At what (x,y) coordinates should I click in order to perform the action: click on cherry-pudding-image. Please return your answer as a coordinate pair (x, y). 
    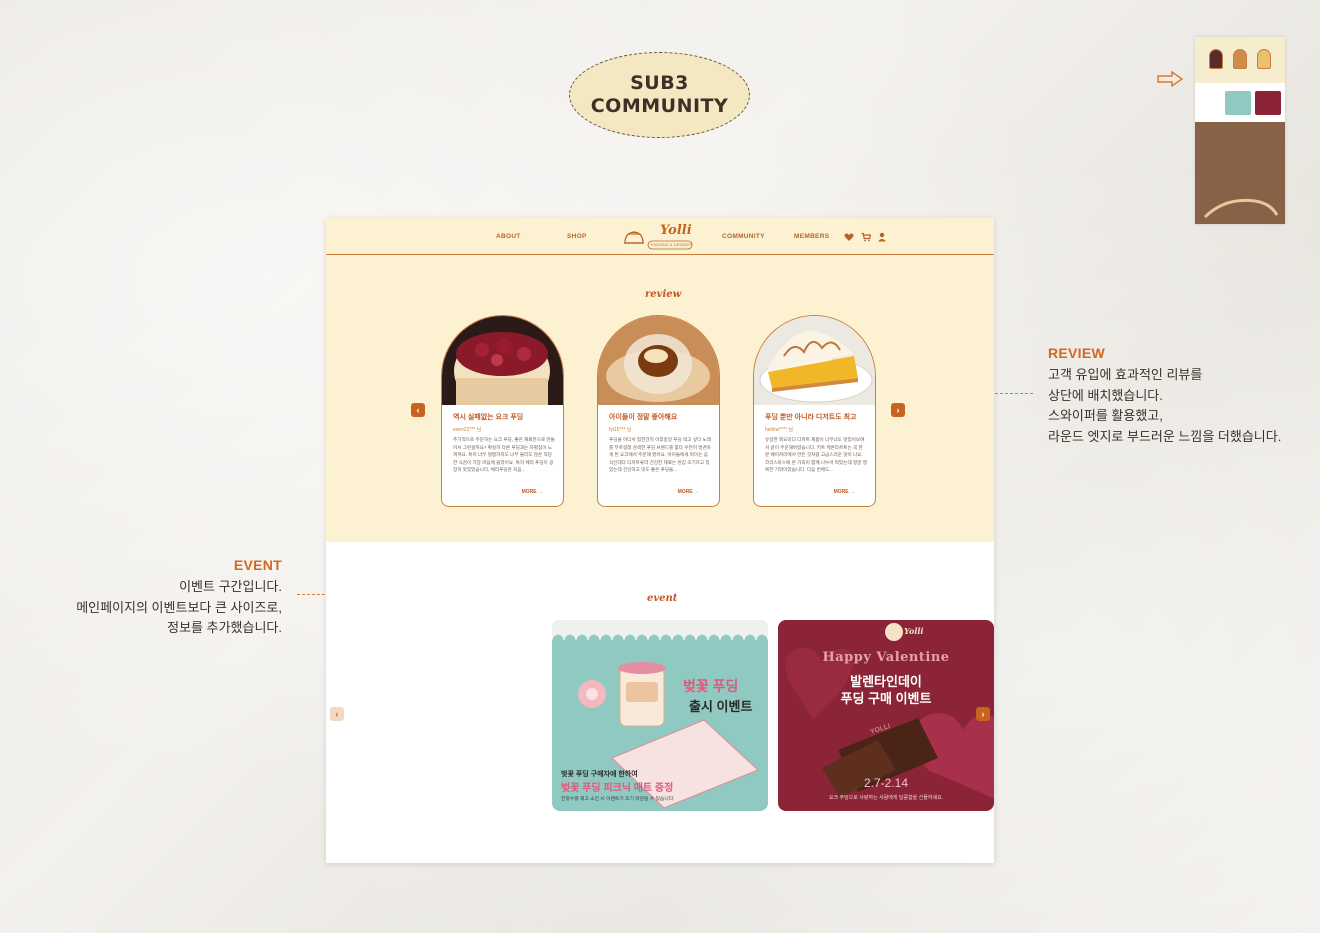
    Looking at the image, I should click on (502, 360).